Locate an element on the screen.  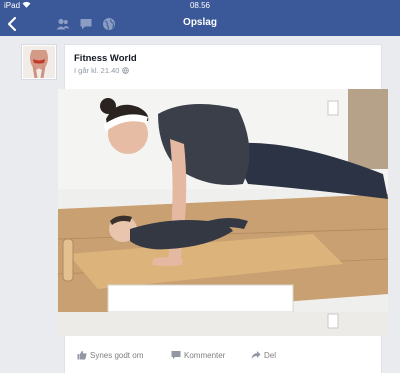
like-label: Synes godt om is located at coordinates (117, 355).